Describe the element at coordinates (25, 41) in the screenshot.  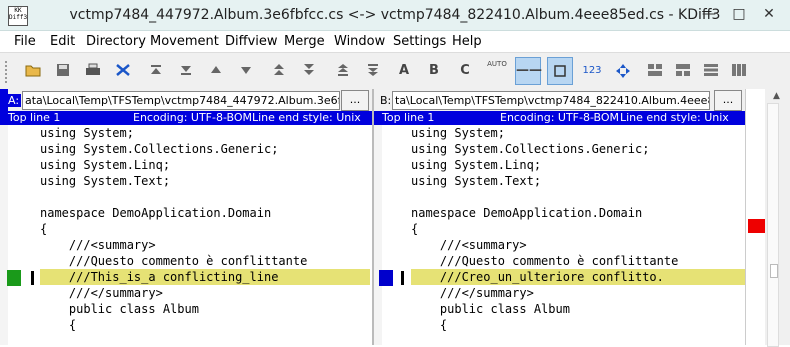
I see `menu-file: File` at that location.